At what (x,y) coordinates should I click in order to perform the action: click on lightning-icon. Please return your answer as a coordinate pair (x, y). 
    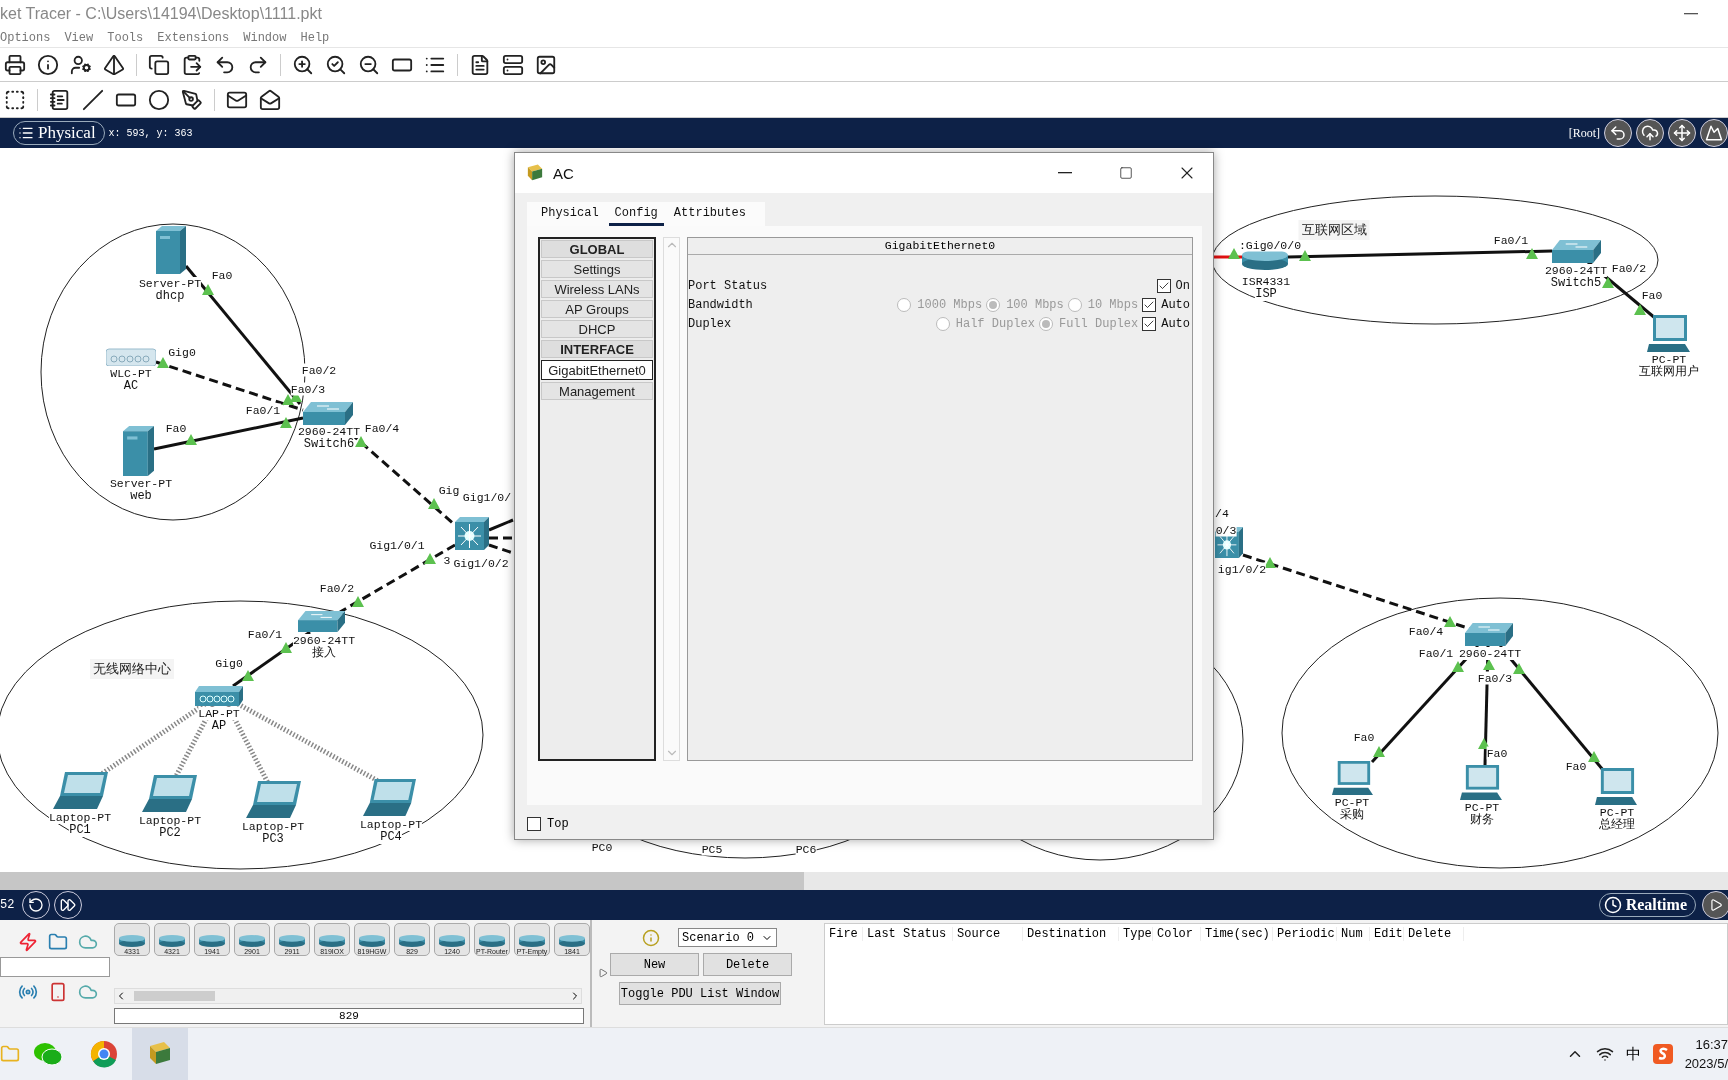
    Looking at the image, I should click on (28, 942).